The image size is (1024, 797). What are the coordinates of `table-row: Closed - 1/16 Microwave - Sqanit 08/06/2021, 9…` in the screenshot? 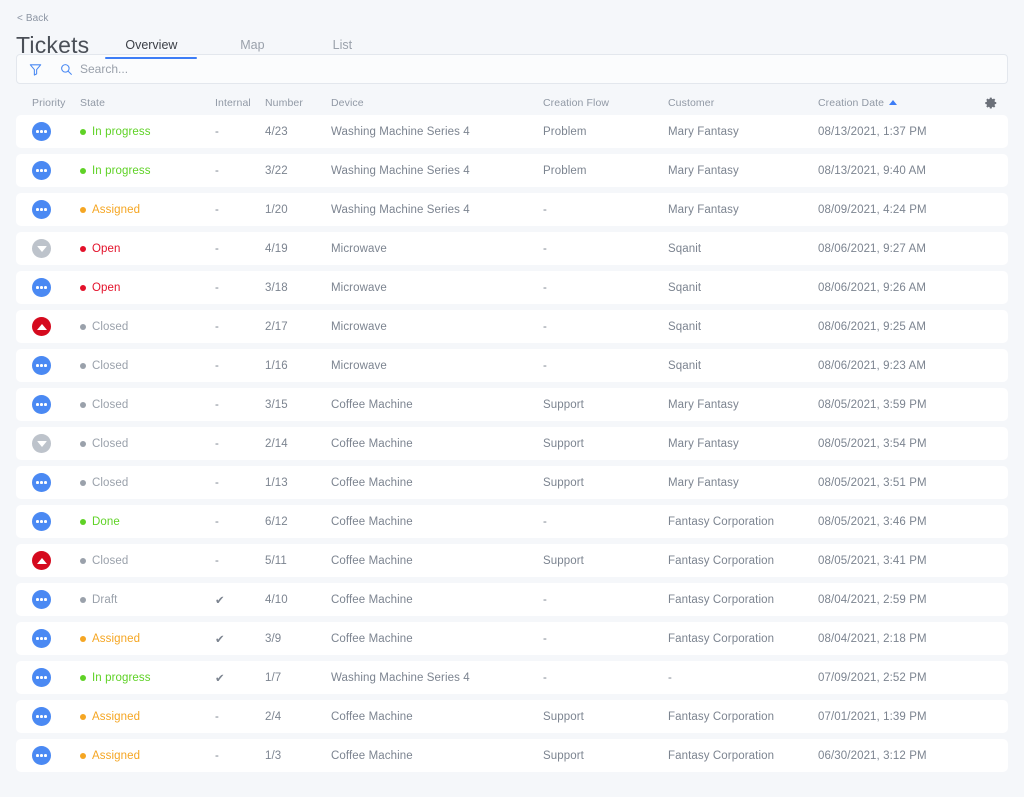 It's located at (512, 365).